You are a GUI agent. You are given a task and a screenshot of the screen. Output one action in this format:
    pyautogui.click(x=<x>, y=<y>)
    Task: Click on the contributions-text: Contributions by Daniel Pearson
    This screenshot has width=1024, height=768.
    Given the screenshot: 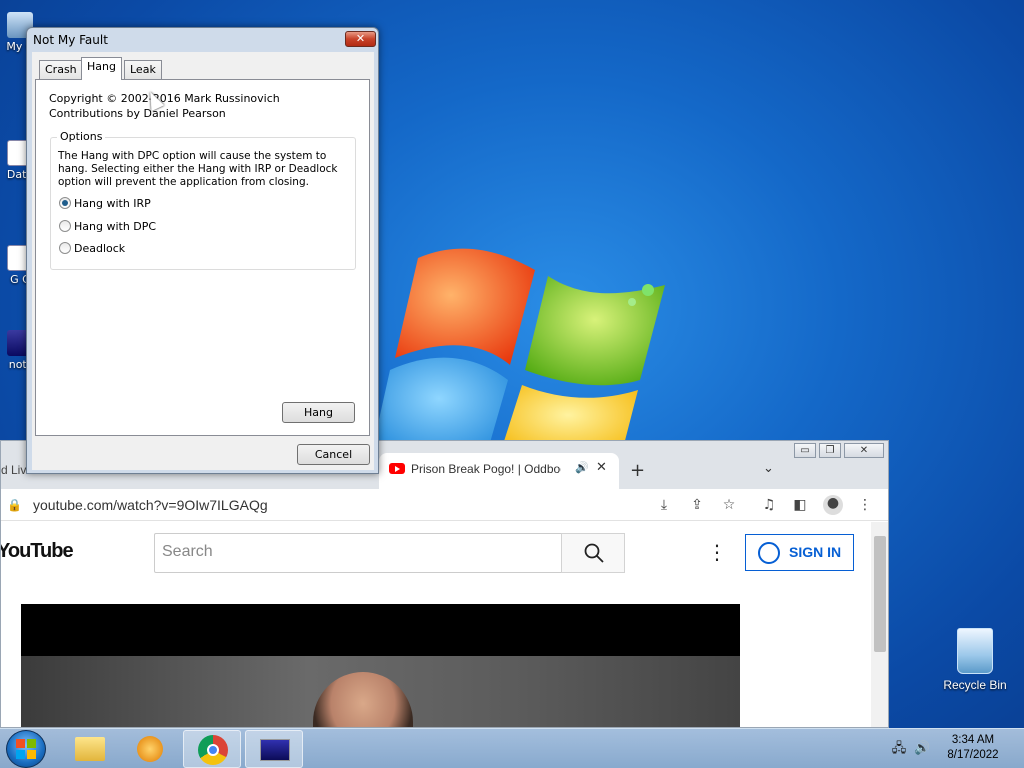 What is the action you would take?
    pyautogui.click(x=137, y=113)
    